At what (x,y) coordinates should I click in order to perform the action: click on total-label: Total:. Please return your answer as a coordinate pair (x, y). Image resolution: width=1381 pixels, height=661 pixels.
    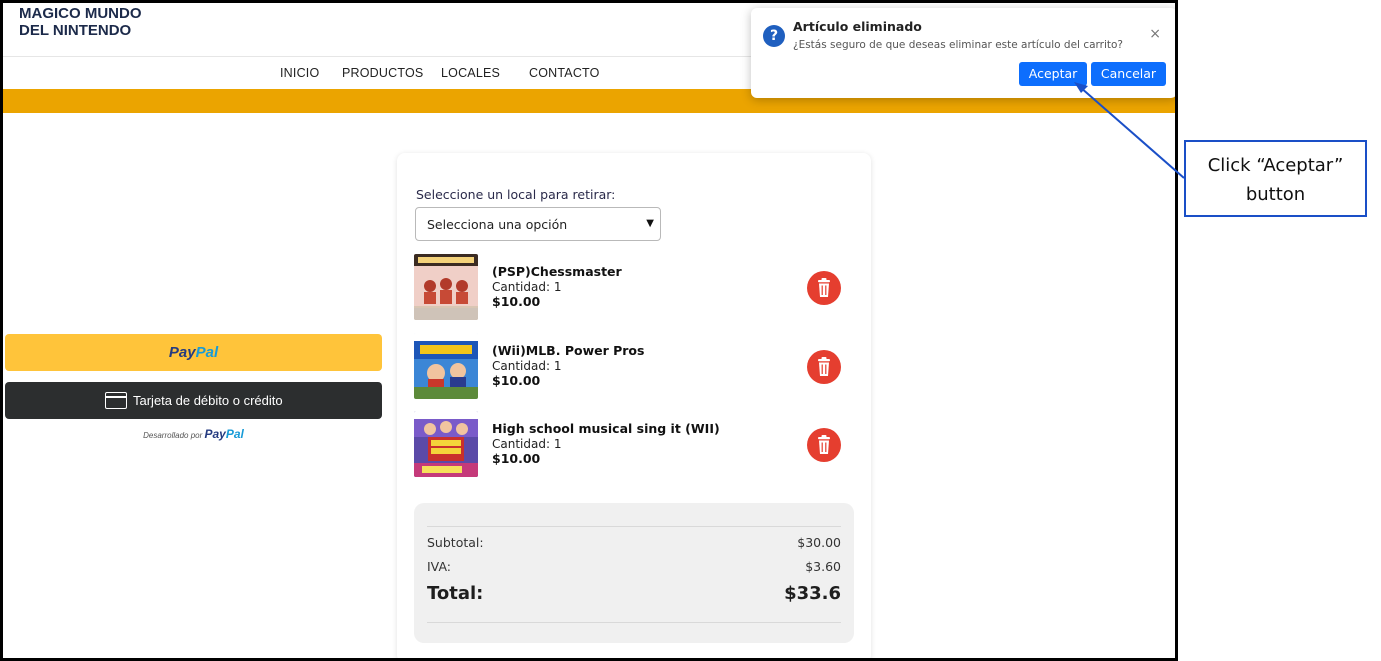
    Looking at the image, I should click on (455, 593).